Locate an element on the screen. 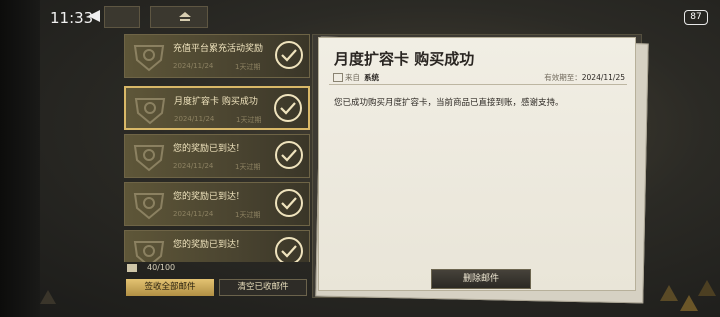 The width and height of the screenshot is (720, 317). mail-count: 40/100 is located at coordinates (161, 267).